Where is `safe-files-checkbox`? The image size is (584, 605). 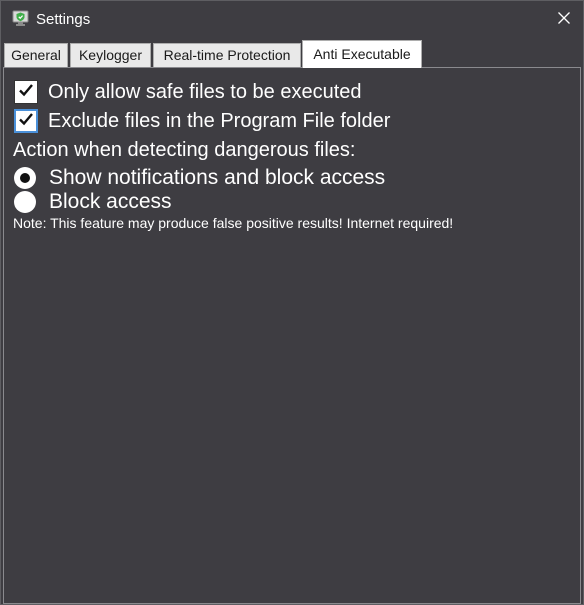 safe-files-checkbox is located at coordinates (26, 92).